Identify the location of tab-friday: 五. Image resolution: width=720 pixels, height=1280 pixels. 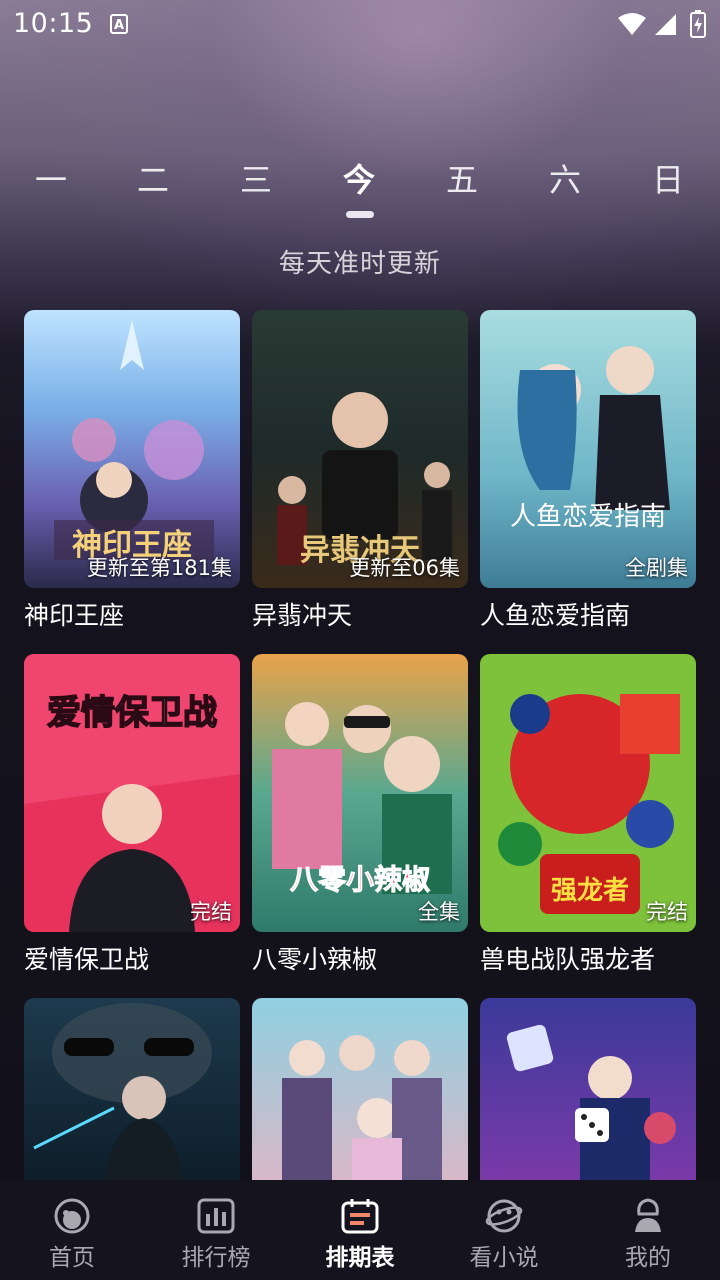
(462, 178).